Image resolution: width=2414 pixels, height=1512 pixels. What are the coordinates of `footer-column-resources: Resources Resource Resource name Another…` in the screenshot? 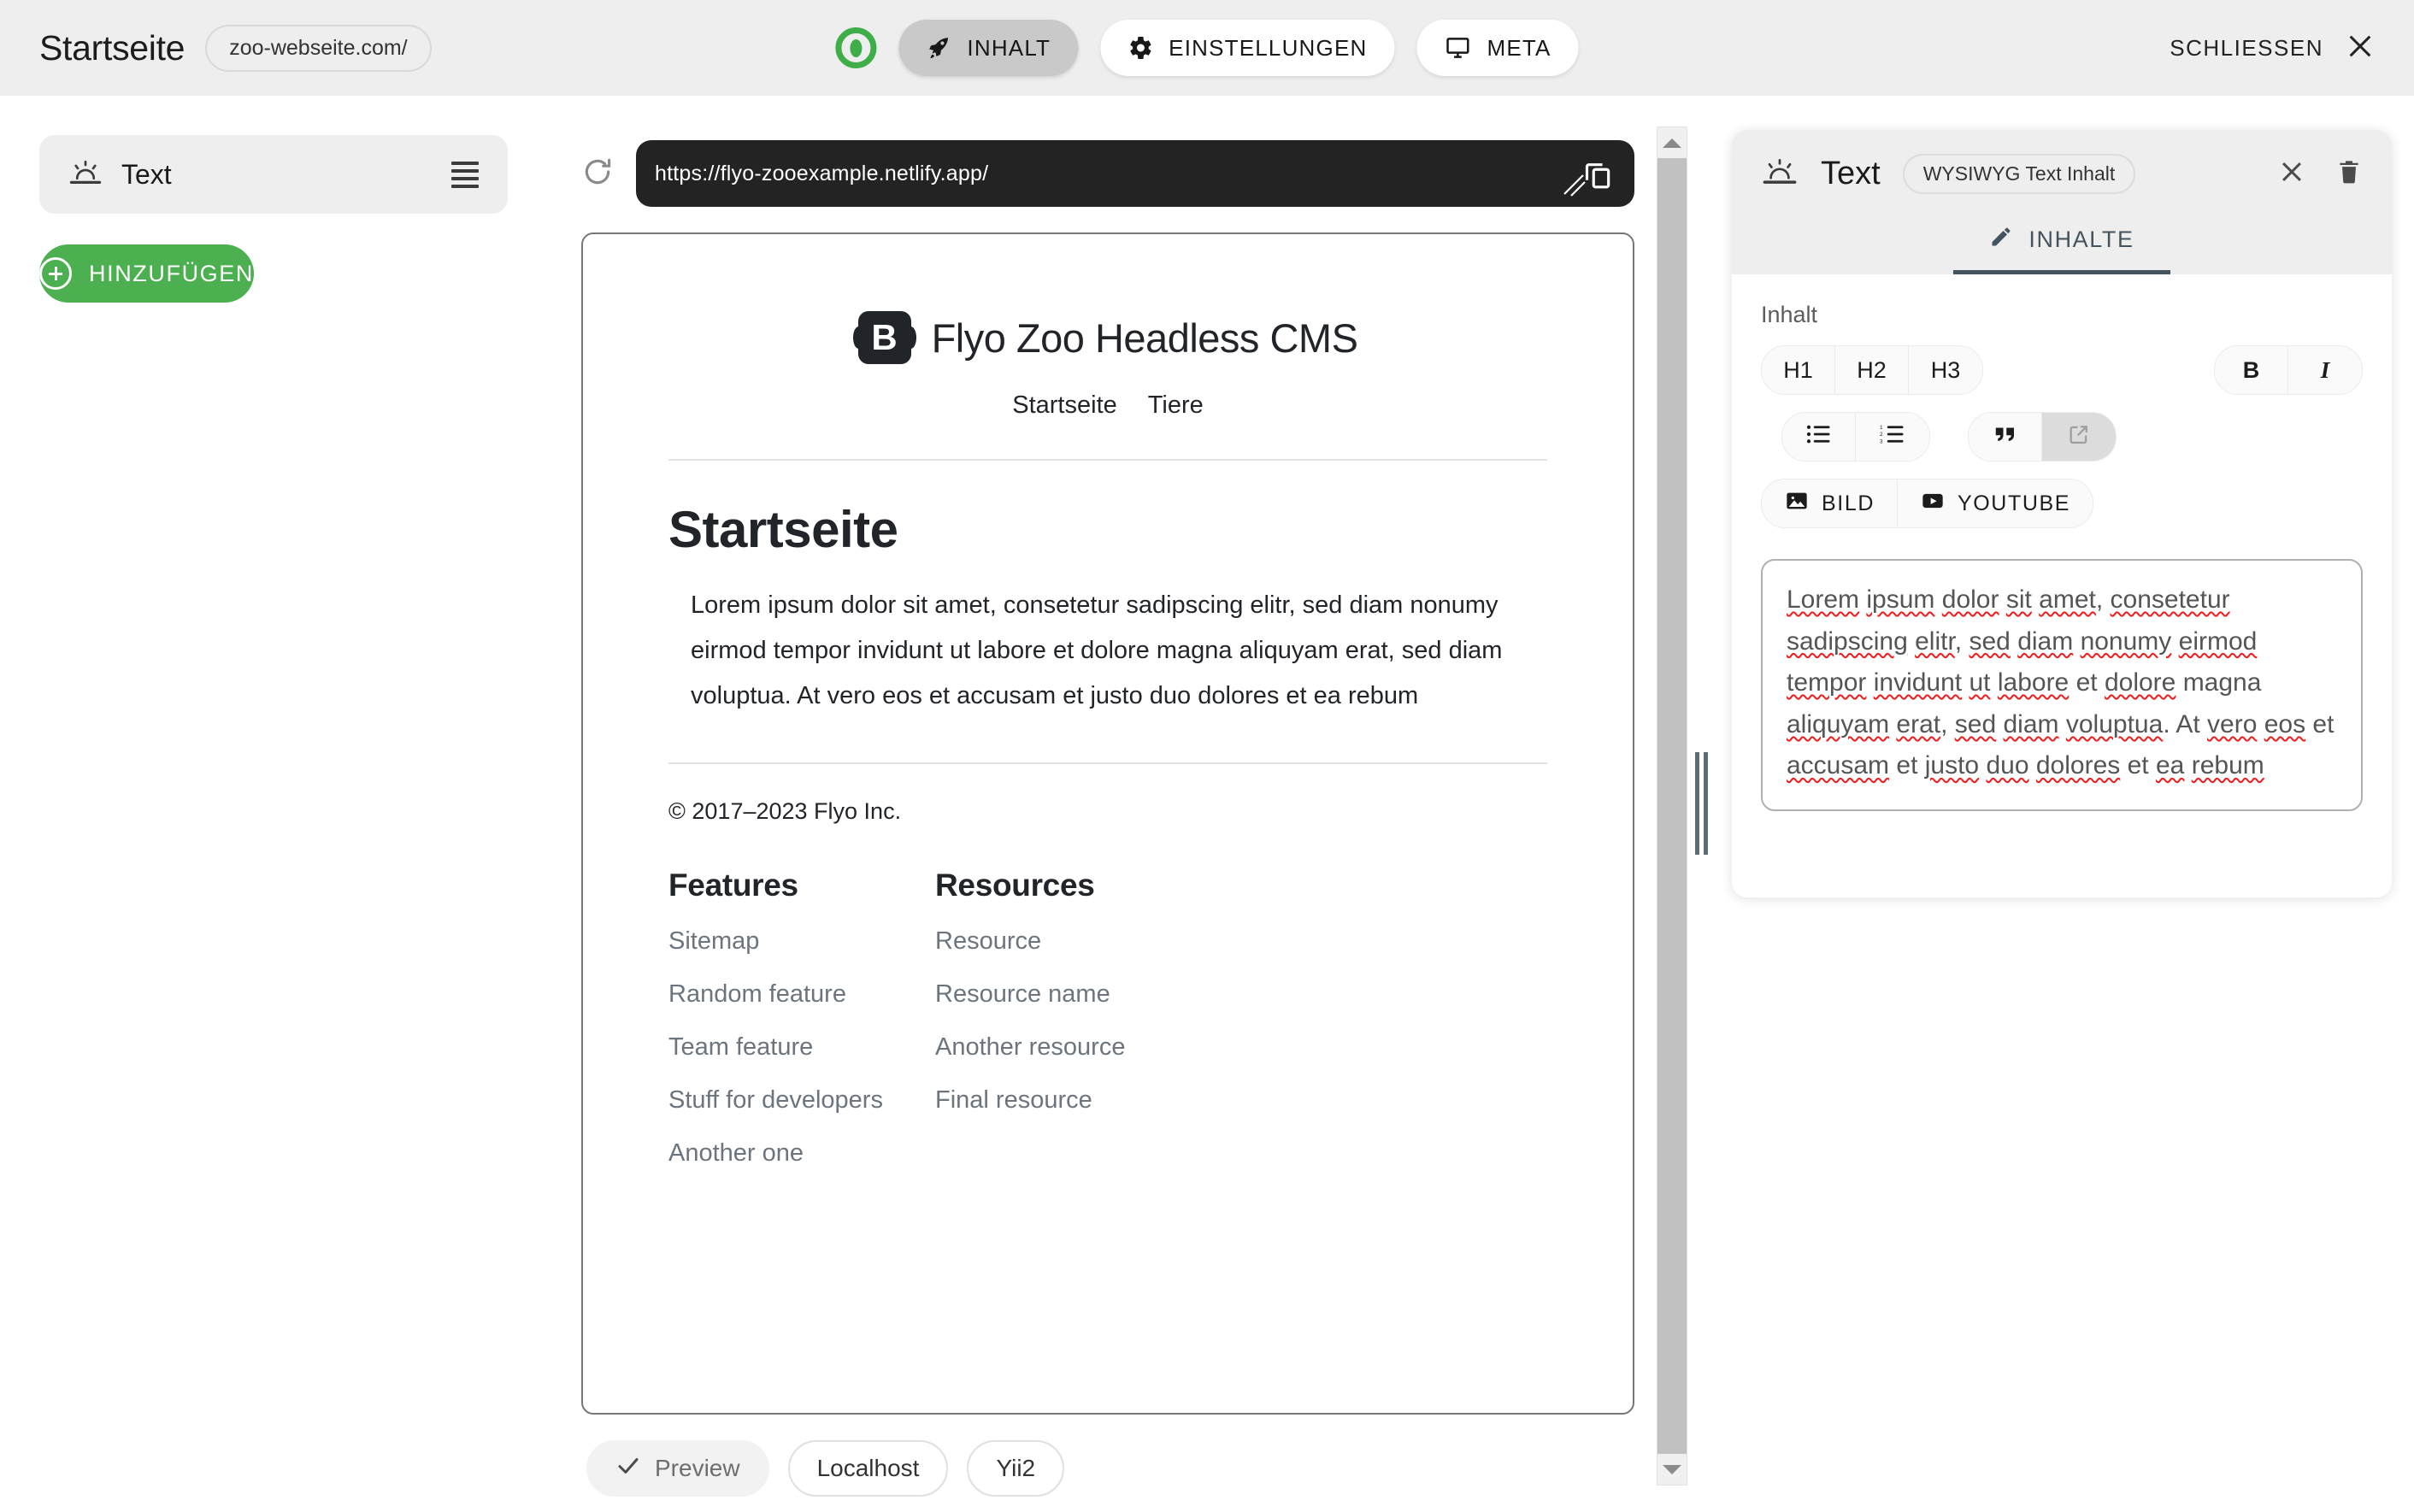 It's located at (1068, 1030).